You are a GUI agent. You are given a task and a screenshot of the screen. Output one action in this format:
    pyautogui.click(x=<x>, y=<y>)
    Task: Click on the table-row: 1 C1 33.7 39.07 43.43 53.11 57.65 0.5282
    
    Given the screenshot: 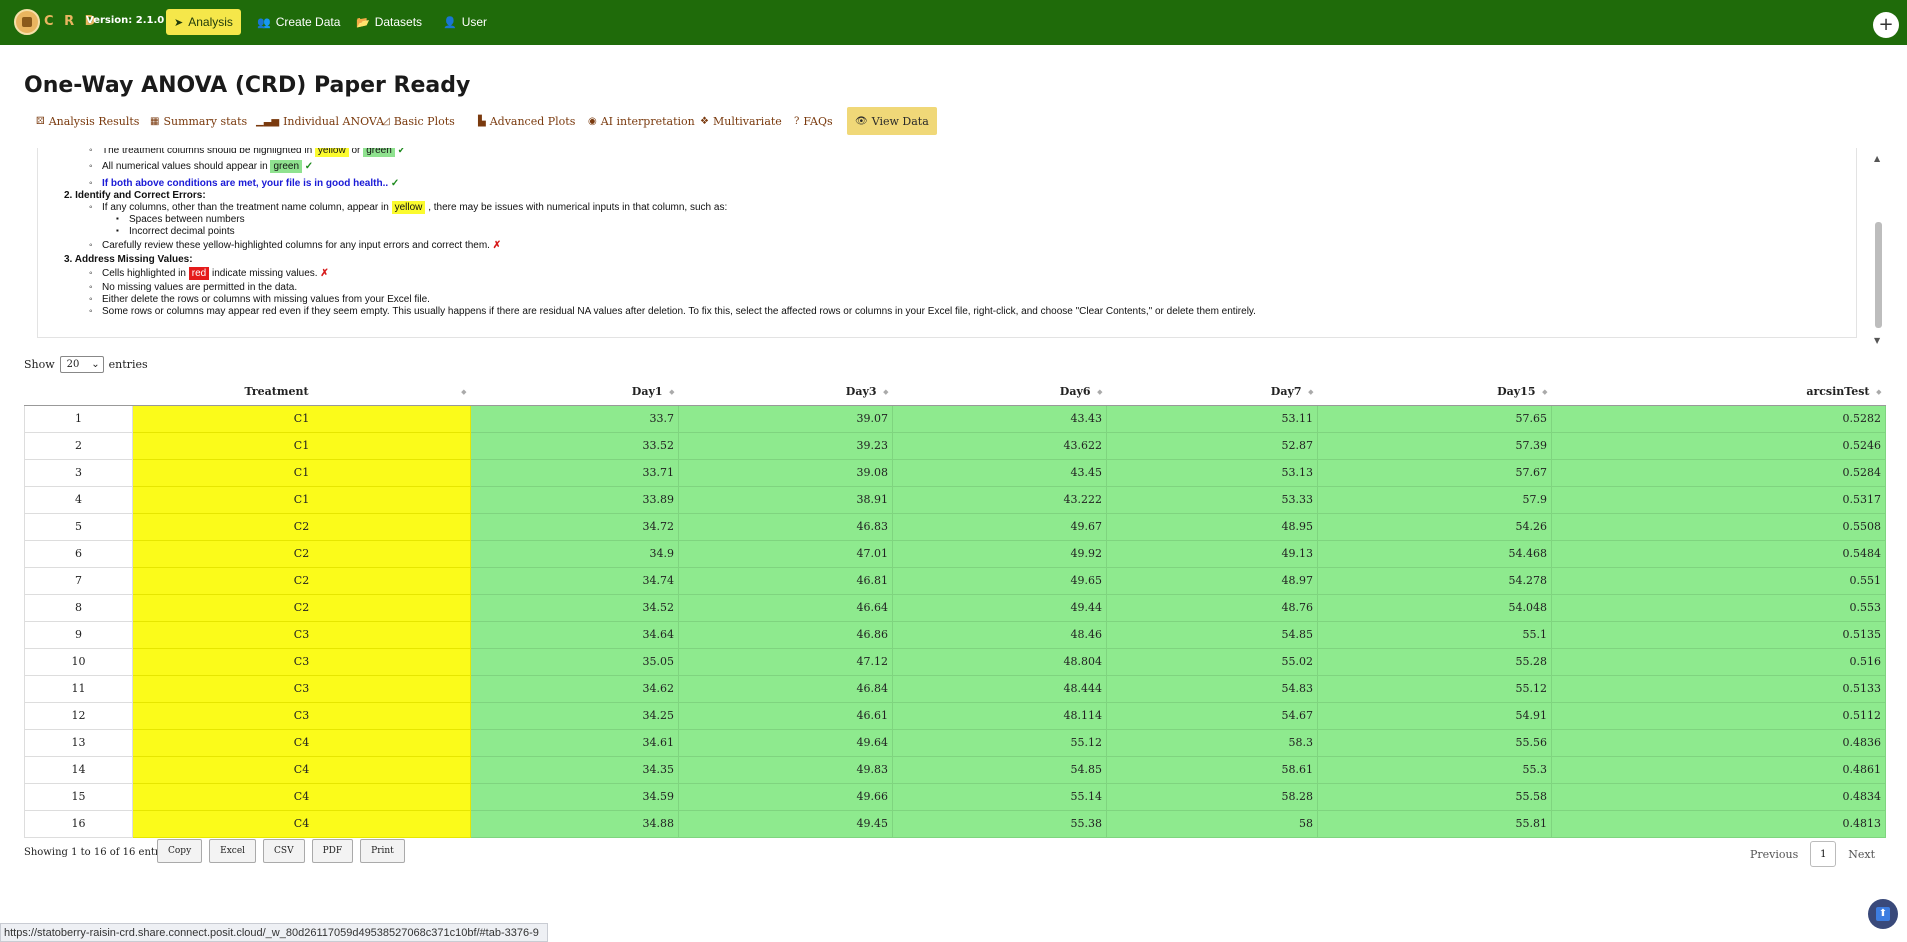 What is the action you would take?
    pyautogui.click(x=955, y=418)
    